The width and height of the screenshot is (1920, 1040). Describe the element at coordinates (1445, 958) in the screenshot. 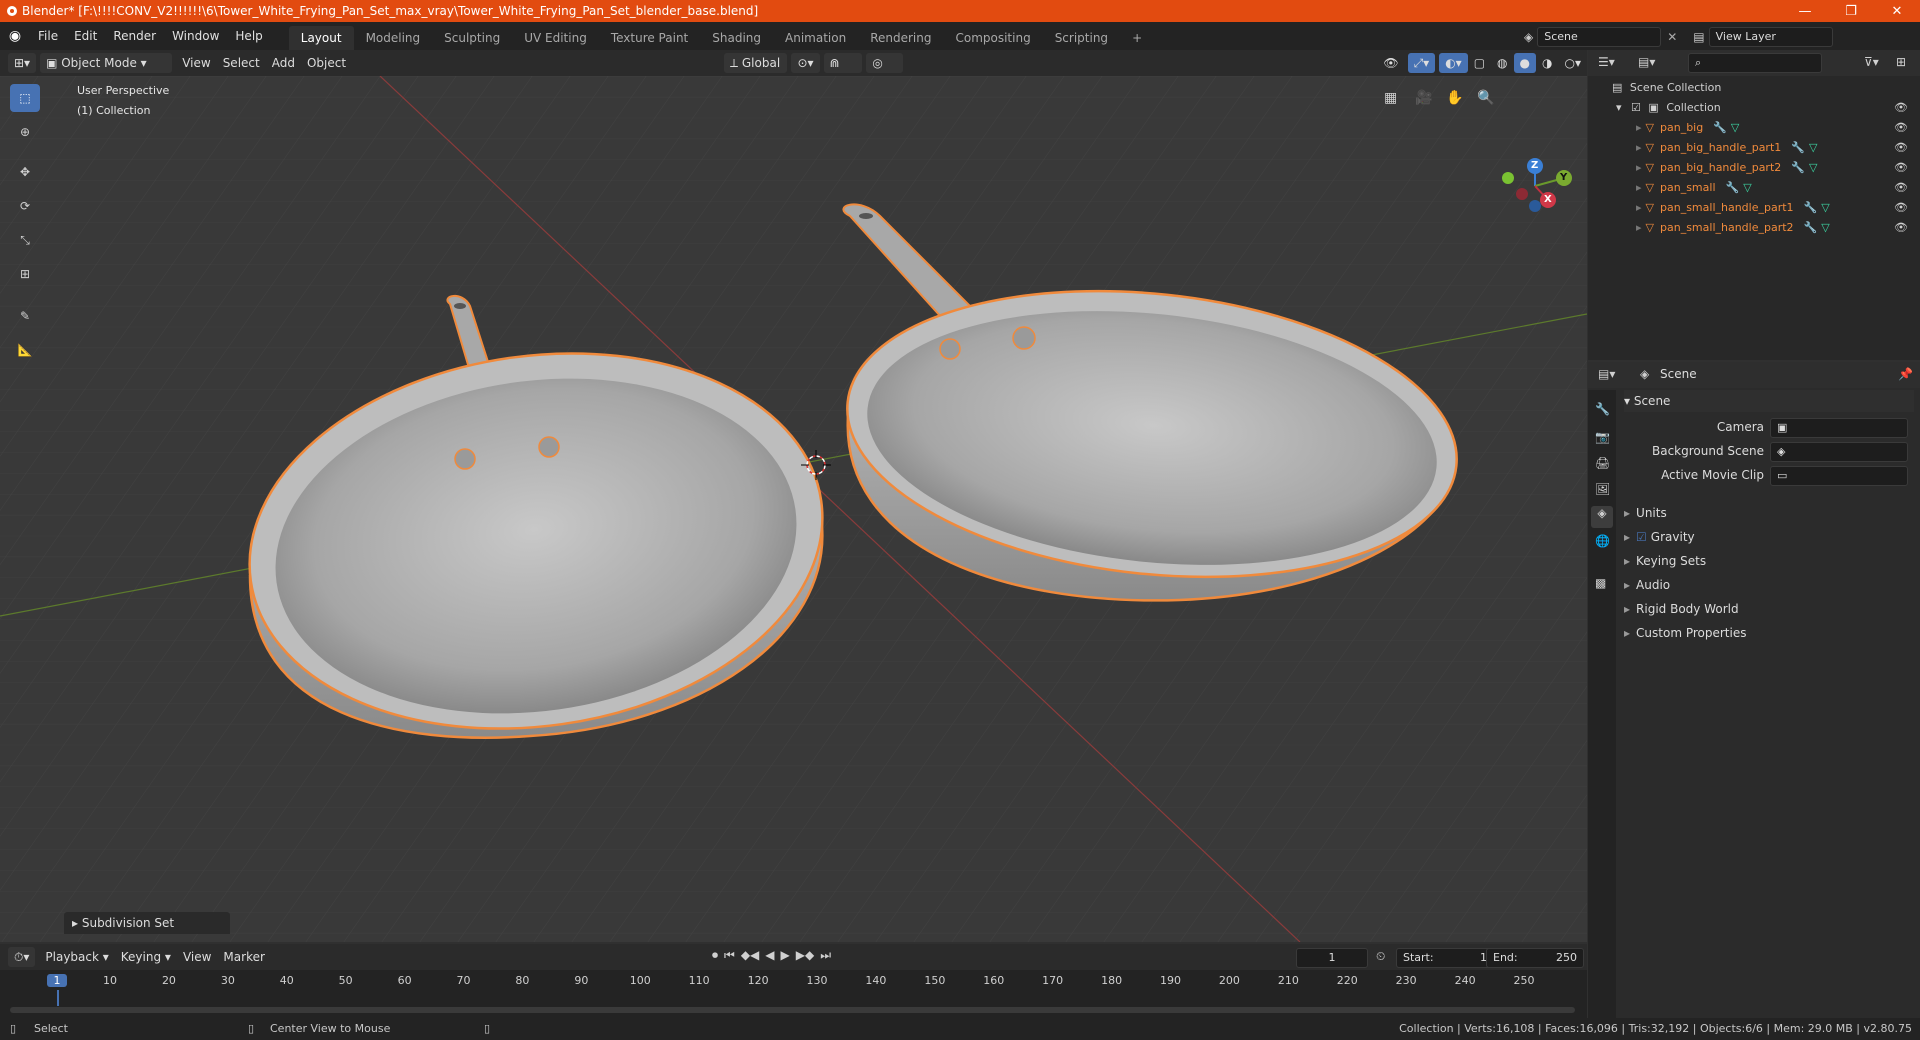

I see `start-frame-field: Start: 1` at that location.